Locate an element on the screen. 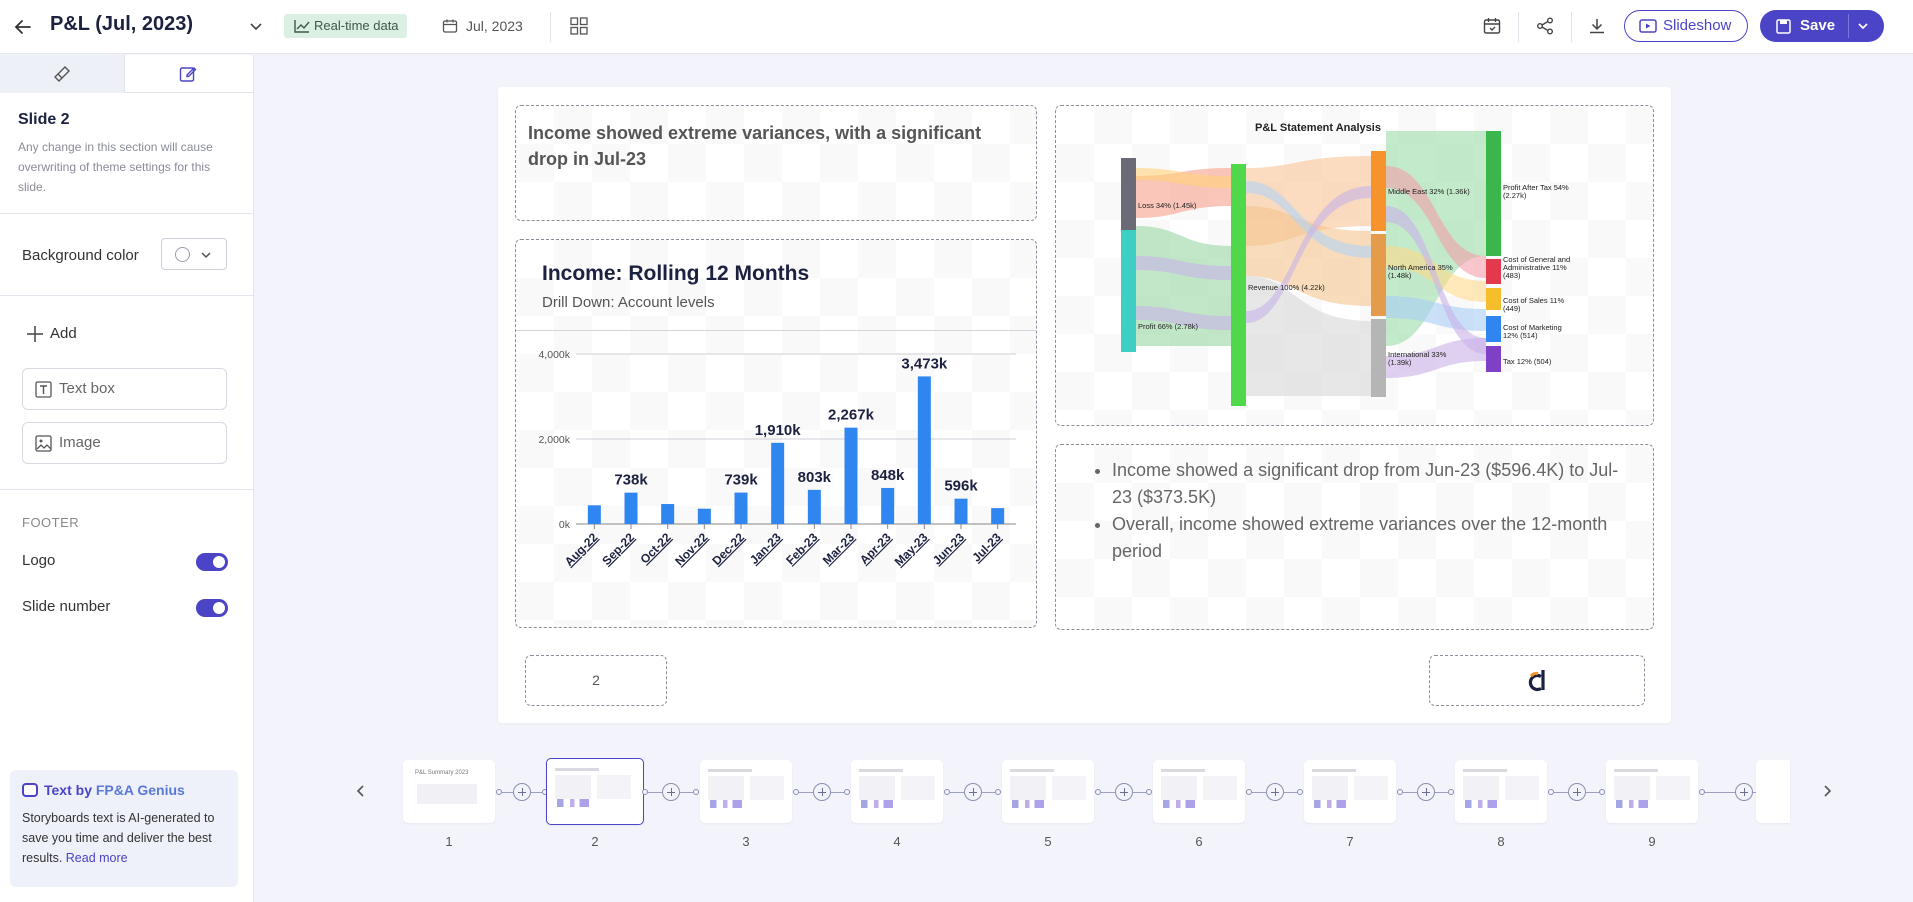 The width and height of the screenshot is (1913, 902). download-icon is located at coordinates (1597, 26).